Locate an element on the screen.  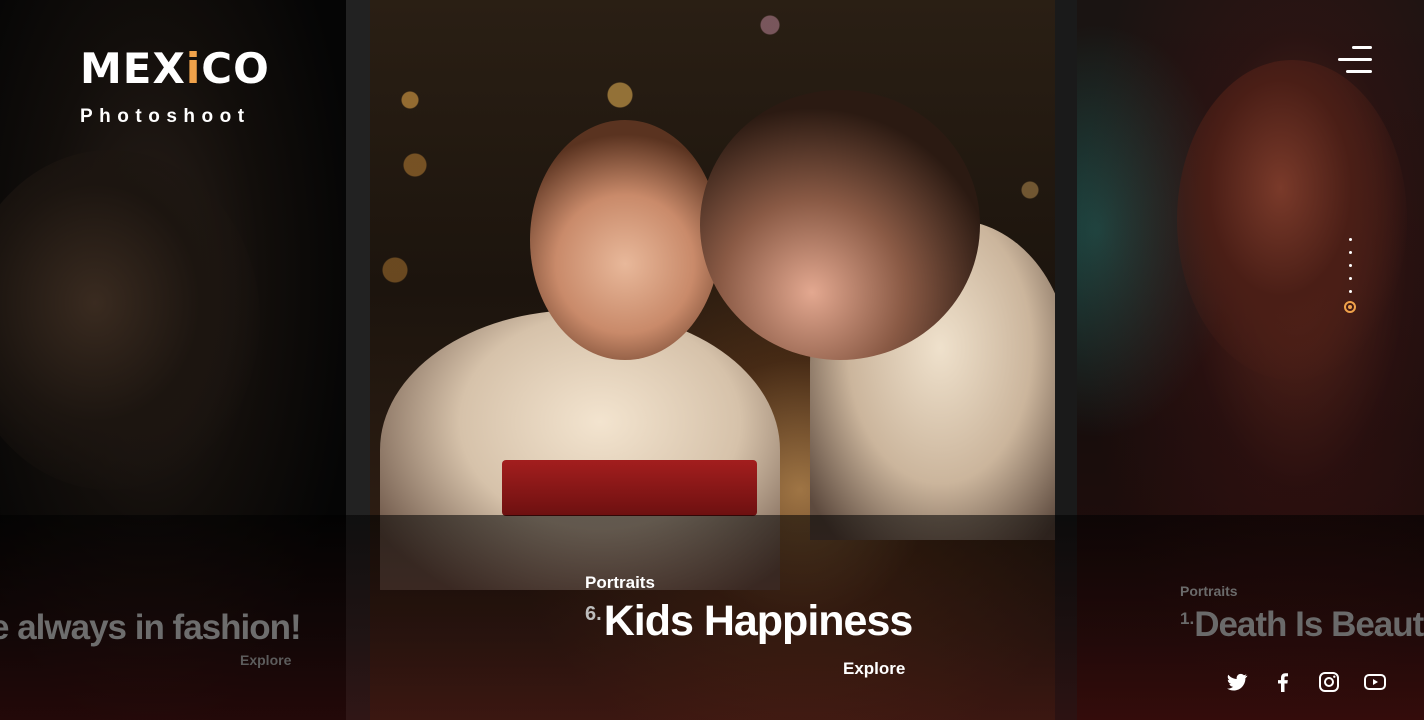
slide-pagination is located at coordinates (1350, 280).